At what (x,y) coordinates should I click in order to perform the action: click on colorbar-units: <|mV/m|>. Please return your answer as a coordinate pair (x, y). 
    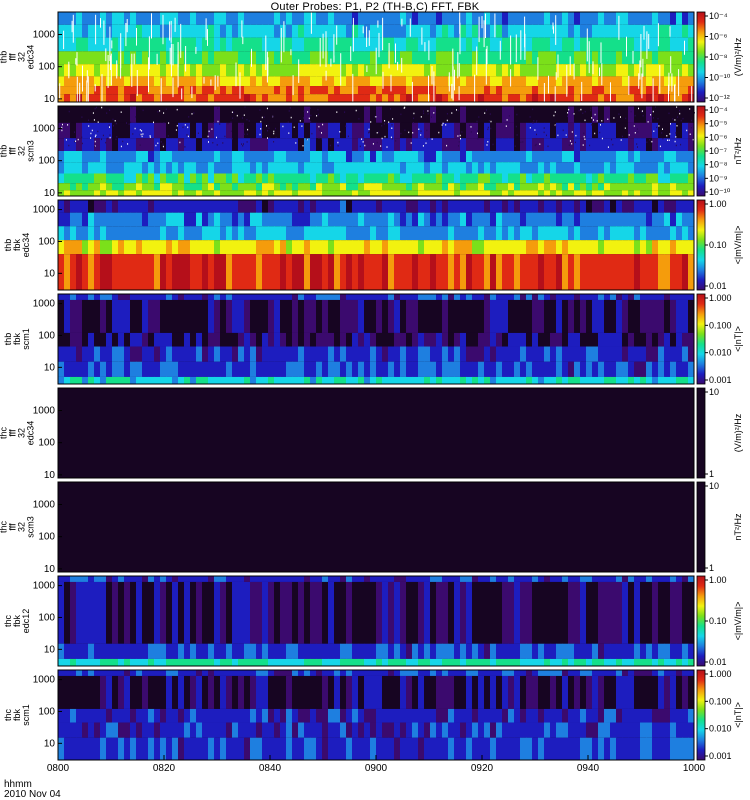
    Looking at the image, I should click on (738, 245).